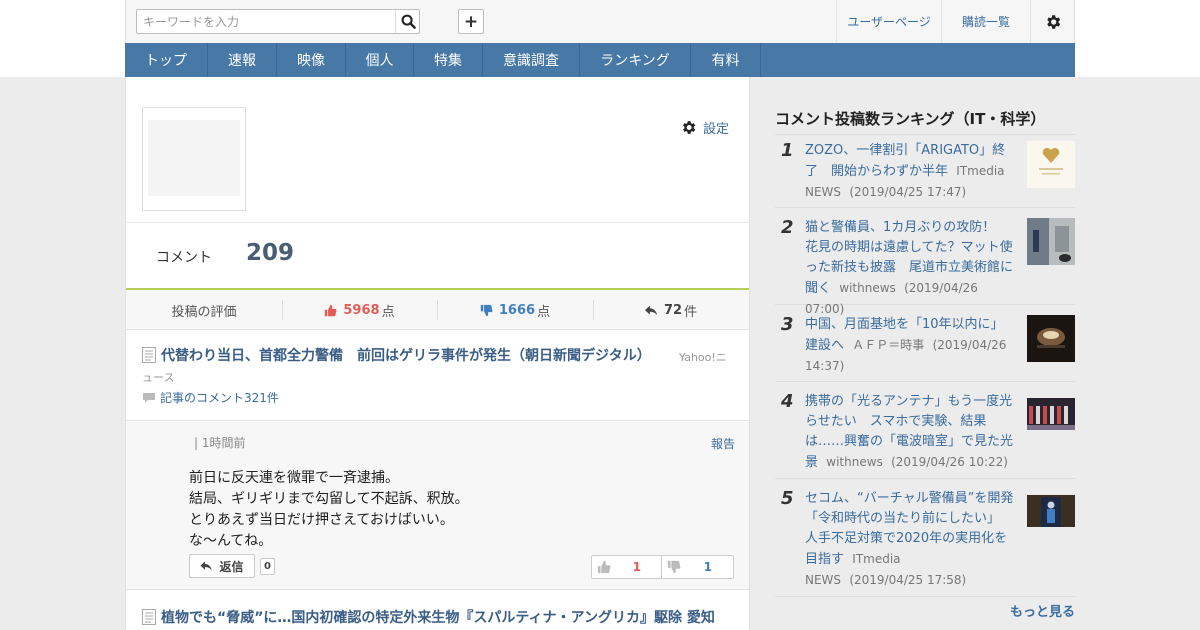 Image resolution: width=1200 pixels, height=630 pixels. I want to click on comment-line: 結局、ギリギリまで勾留して不起訴、釈放。, so click(329, 499).